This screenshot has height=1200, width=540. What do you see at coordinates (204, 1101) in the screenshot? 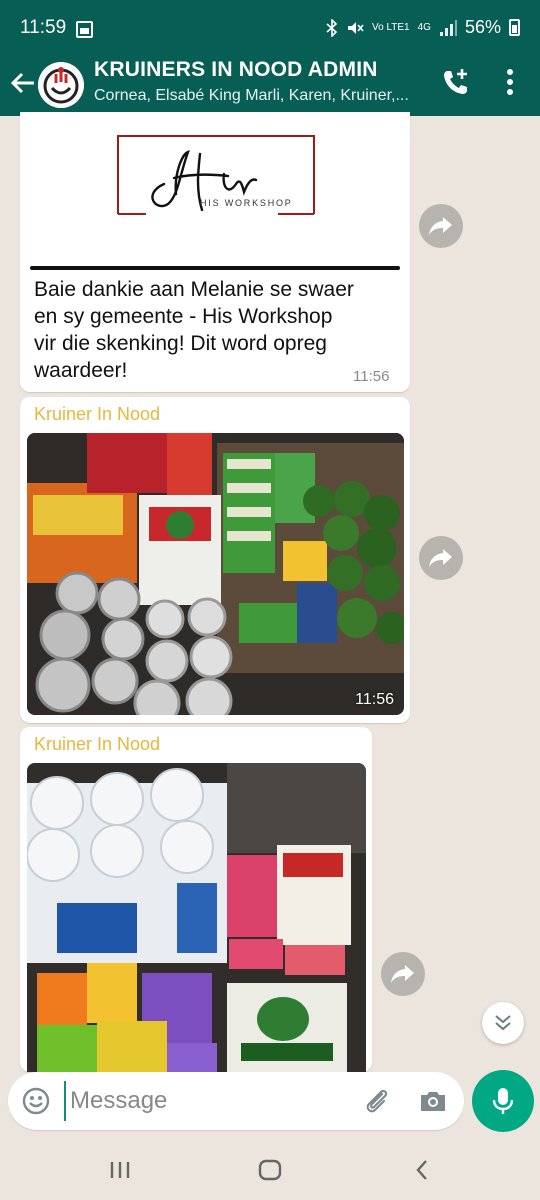
I see `message-input` at bounding box center [204, 1101].